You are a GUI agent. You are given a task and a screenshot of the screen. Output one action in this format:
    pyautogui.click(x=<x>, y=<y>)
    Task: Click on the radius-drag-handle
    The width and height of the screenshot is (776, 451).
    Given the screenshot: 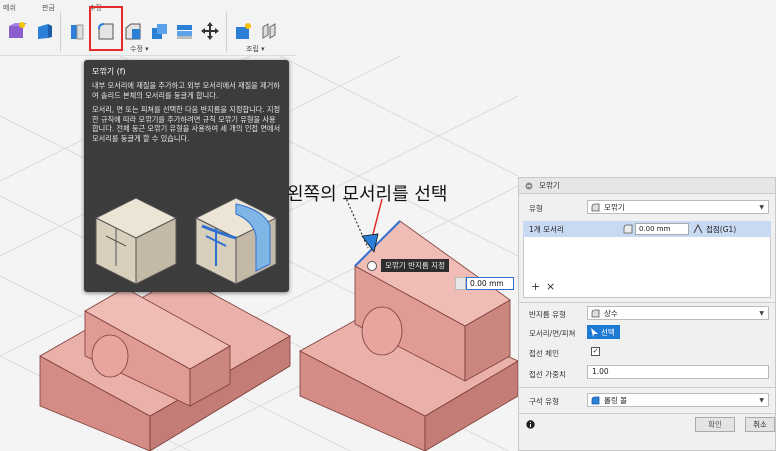 What is the action you would take?
    pyautogui.click(x=460, y=283)
    